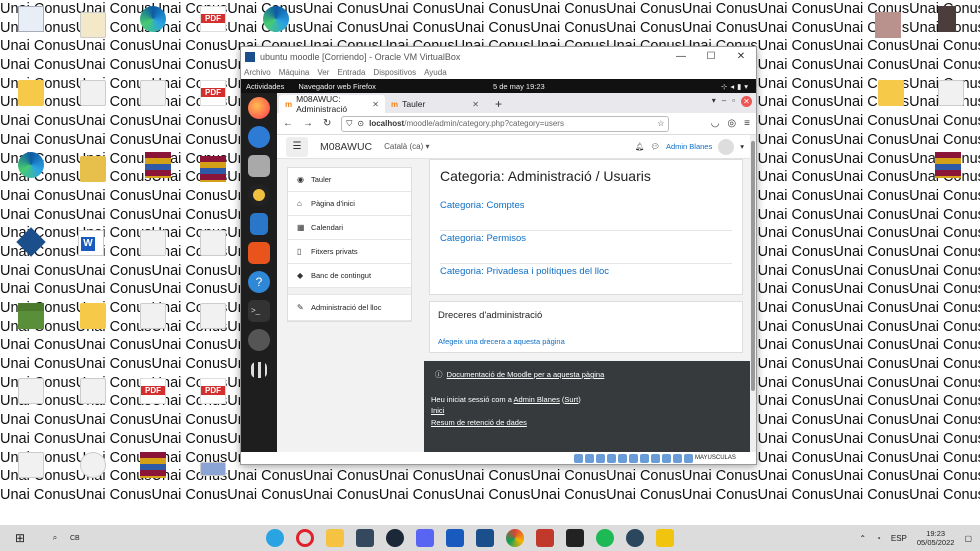 This screenshot has height=551, width=980. What do you see at coordinates (862, 538) in the screenshot?
I see `chevron-up-icon: ⌃` at bounding box center [862, 538].